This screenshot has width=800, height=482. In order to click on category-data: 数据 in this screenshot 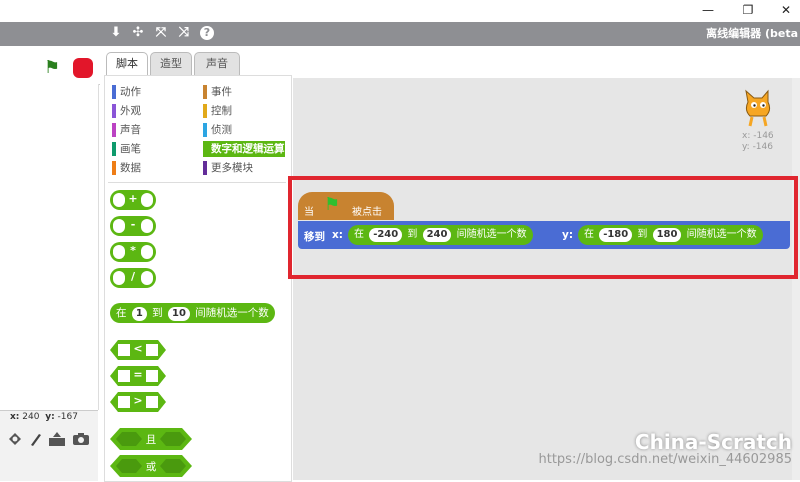, I will do `click(126, 168)`.